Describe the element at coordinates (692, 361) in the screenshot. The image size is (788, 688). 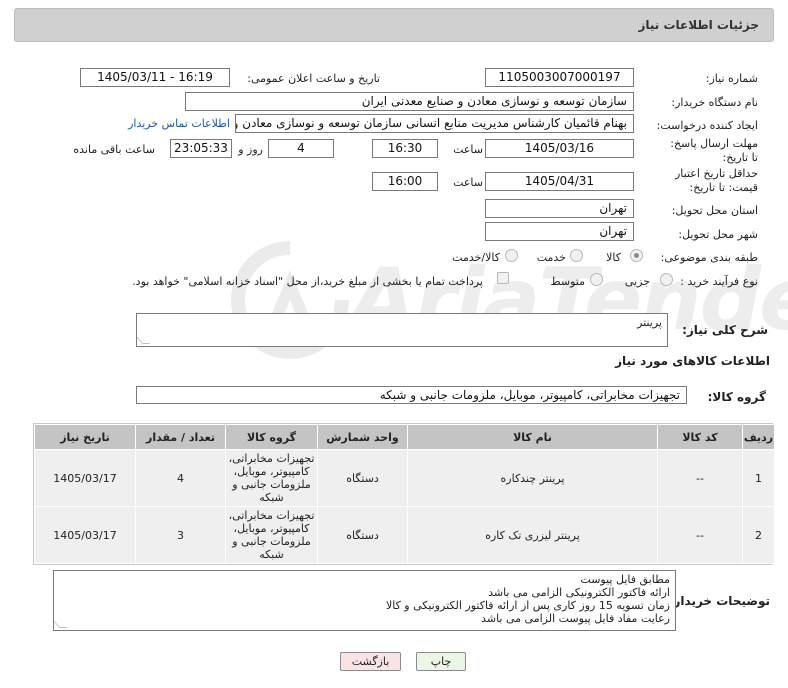
I see `goods-section-title: اطلاعات کالاهای مورد نیاز` at that location.